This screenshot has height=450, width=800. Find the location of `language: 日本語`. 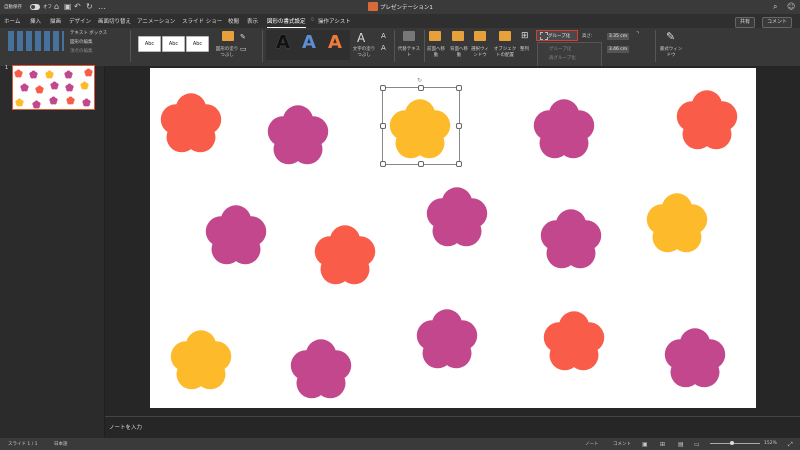

language: 日本語 is located at coordinates (61, 444).